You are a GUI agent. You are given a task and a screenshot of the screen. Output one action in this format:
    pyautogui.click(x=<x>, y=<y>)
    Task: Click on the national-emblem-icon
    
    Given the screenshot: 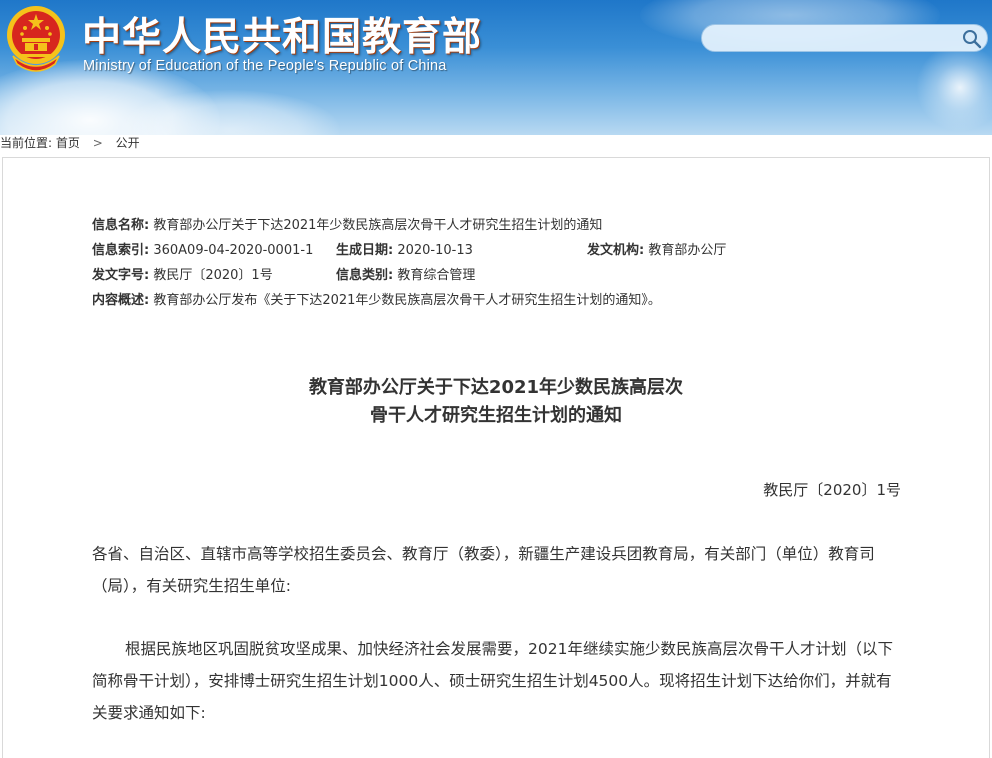 What is the action you would take?
    pyautogui.click(x=36, y=39)
    